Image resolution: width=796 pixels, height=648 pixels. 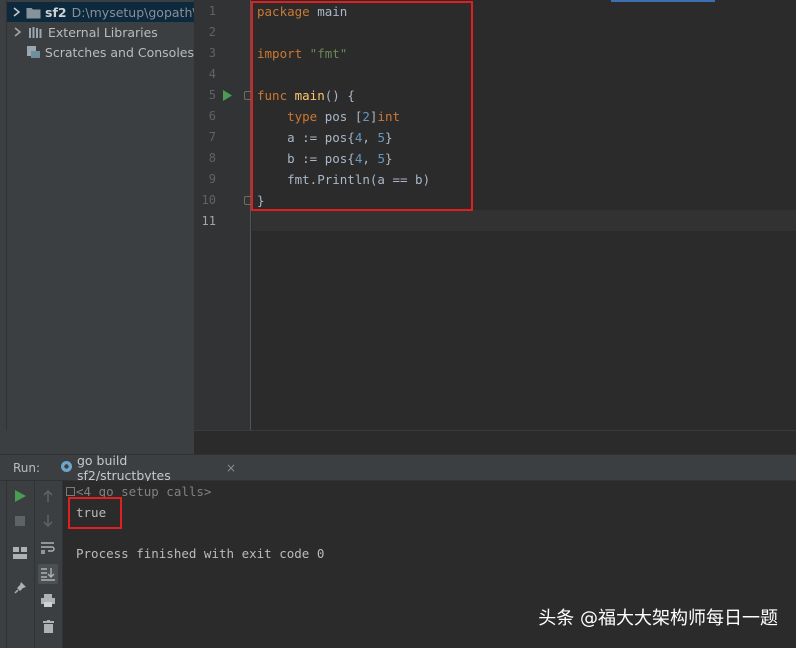 What do you see at coordinates (212, 11) in the screenshot?
I see `line-number: 1` at bounding box center [212, 11].